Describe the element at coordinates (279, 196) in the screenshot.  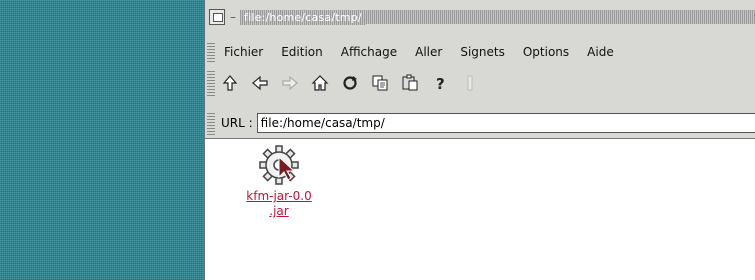
I see `file-name-line-1: kfm-jar-0.0` at that location.